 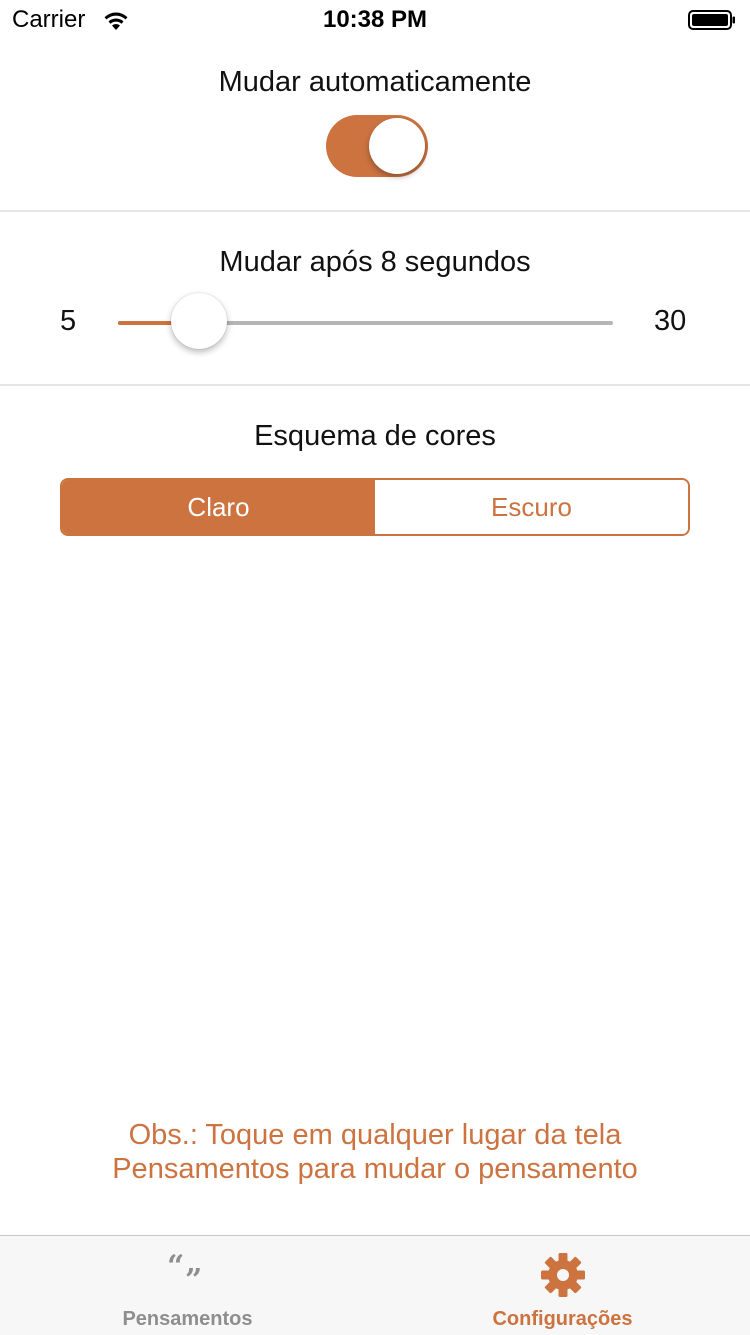 I want to click on gear-icon, so click(x=562, y=1275).